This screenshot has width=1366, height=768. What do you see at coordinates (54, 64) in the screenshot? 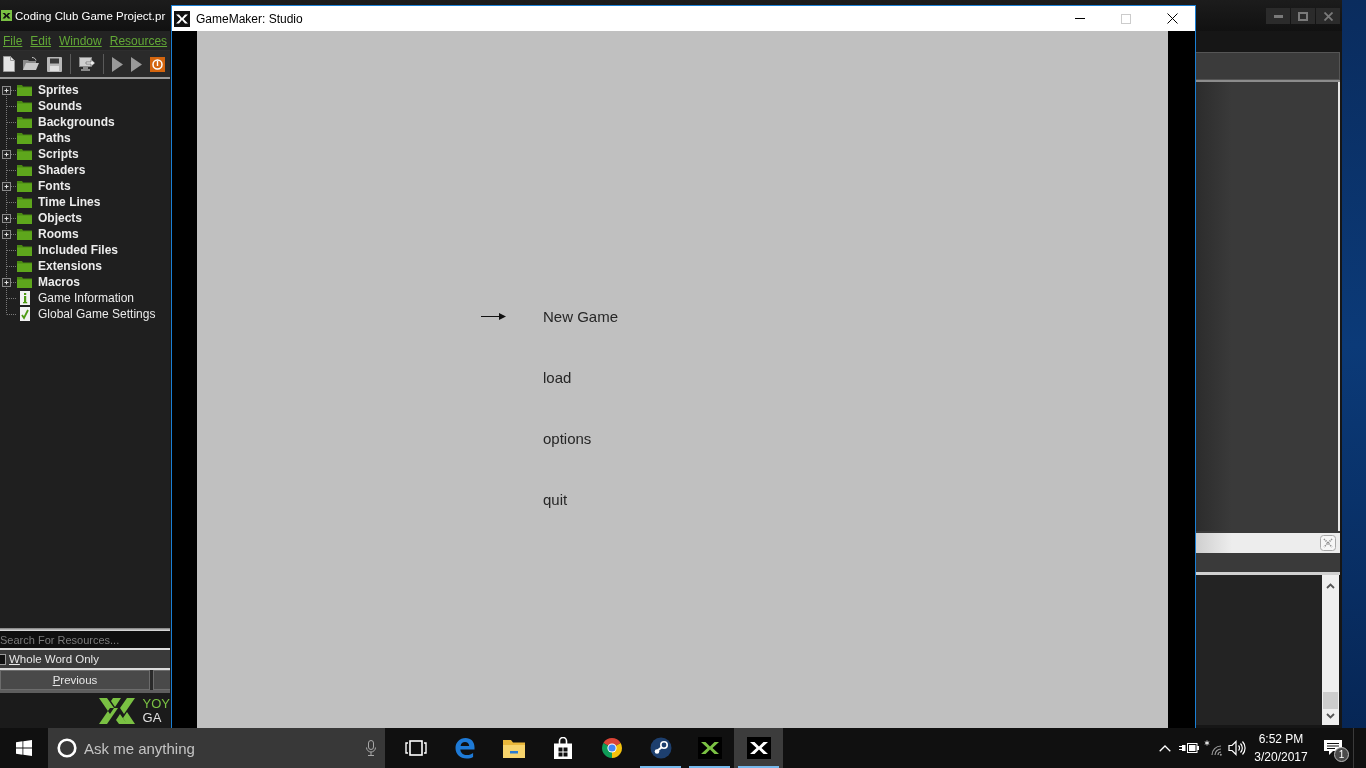
I see `save-icon` at bounding box center [54, 64].